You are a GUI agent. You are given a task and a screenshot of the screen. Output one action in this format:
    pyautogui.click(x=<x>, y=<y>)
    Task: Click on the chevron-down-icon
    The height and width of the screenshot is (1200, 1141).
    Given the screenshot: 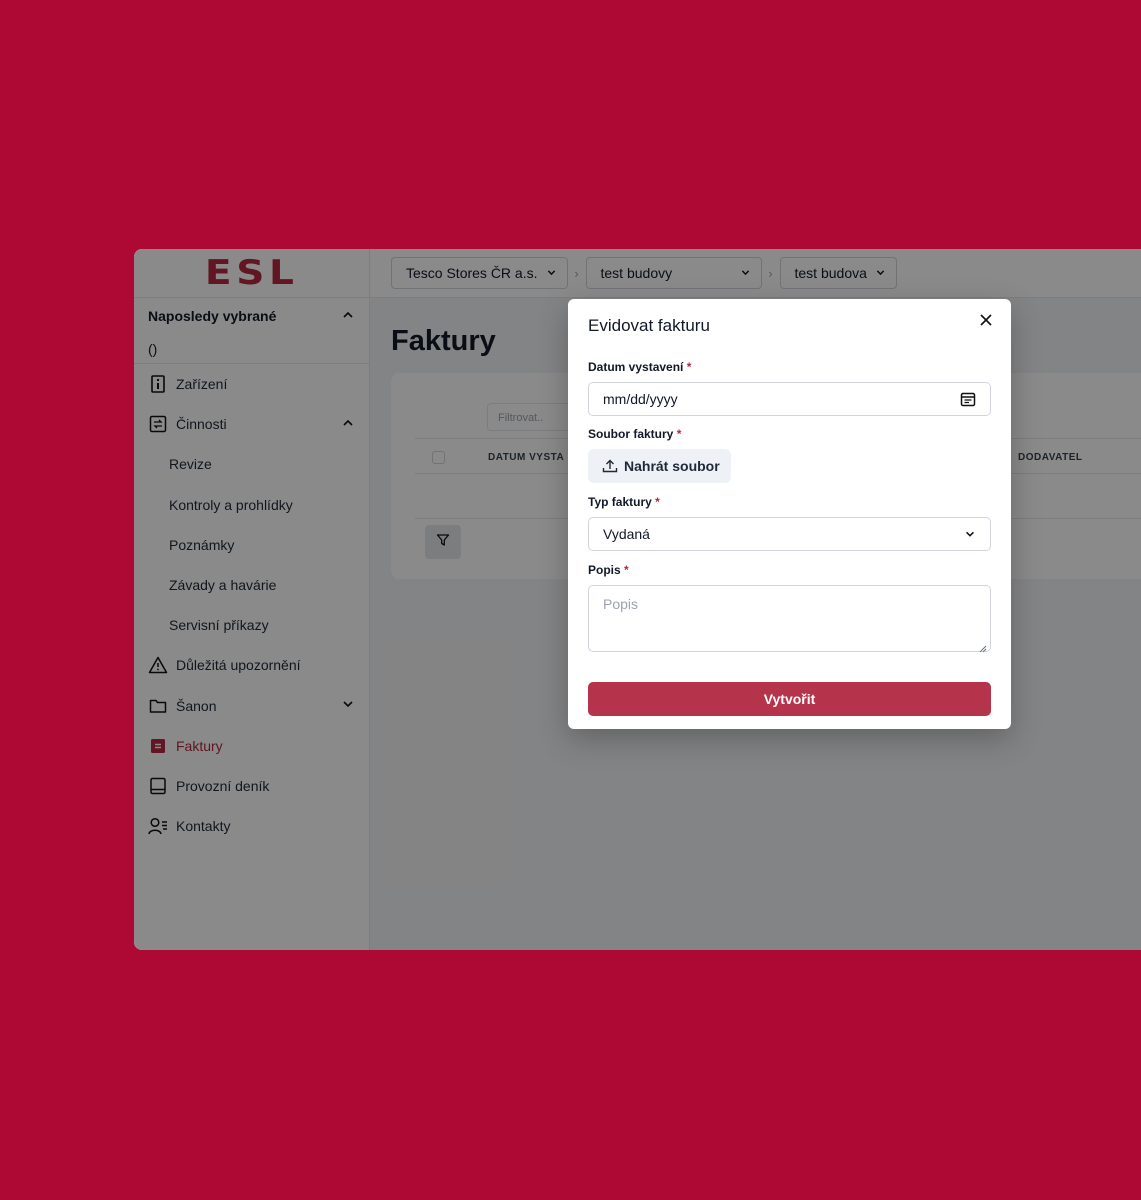 What is the action you would take?
    pyautogui.click(x=970, y=534)
    